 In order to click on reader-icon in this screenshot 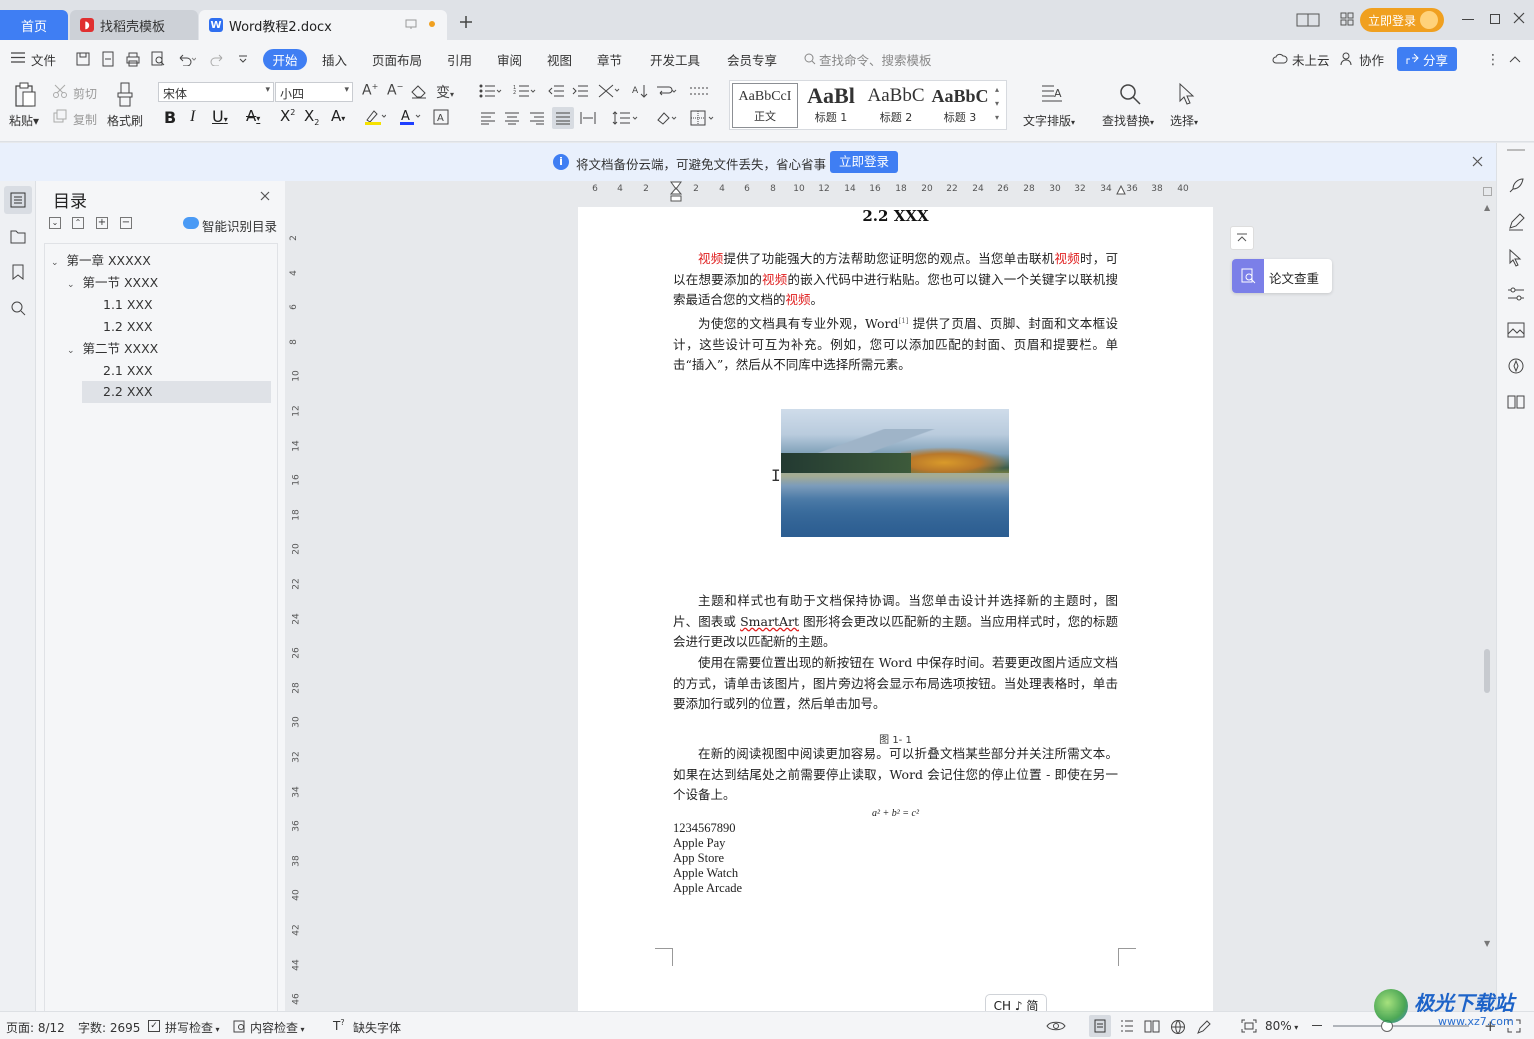, I will do `click(1516, 402)`.